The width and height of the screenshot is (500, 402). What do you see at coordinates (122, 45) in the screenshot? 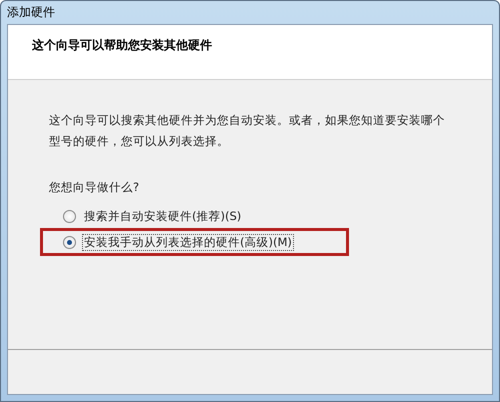
I see `wizard-heading: 这个向导可以帮助您安装其他硬件` at bounding box center [122, 45].